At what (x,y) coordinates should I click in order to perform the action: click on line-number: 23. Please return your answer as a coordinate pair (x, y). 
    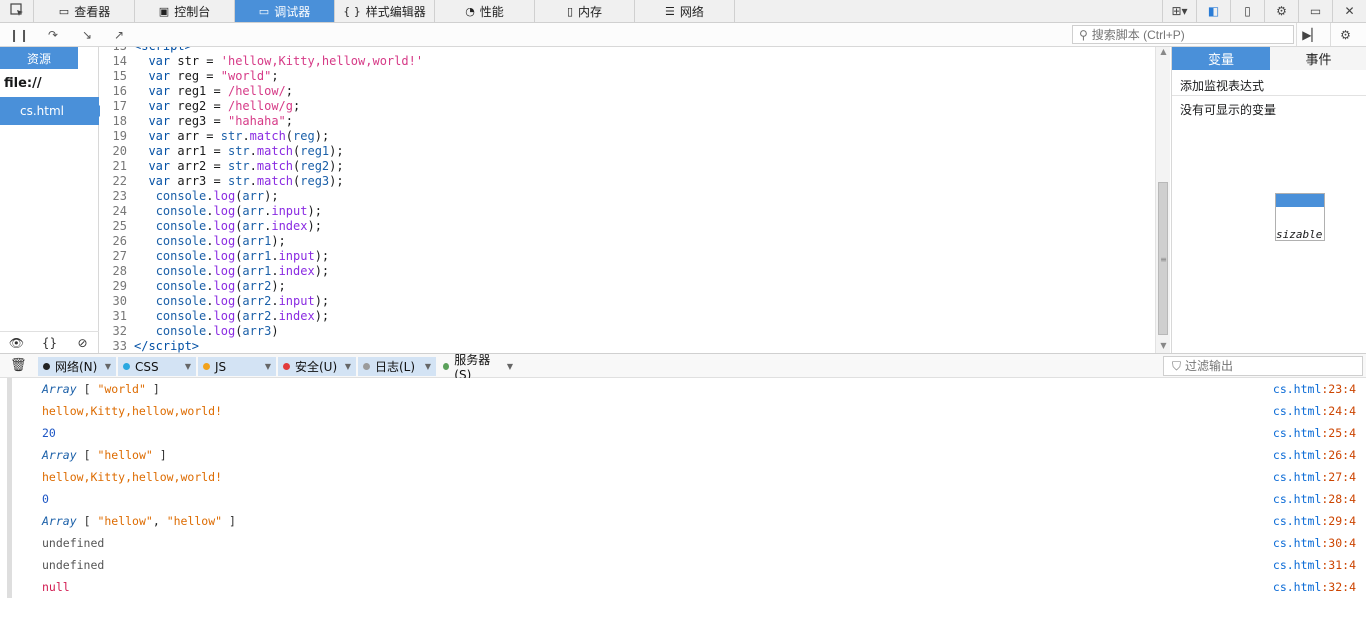
    Looking at the image, I should click on (113, 196).